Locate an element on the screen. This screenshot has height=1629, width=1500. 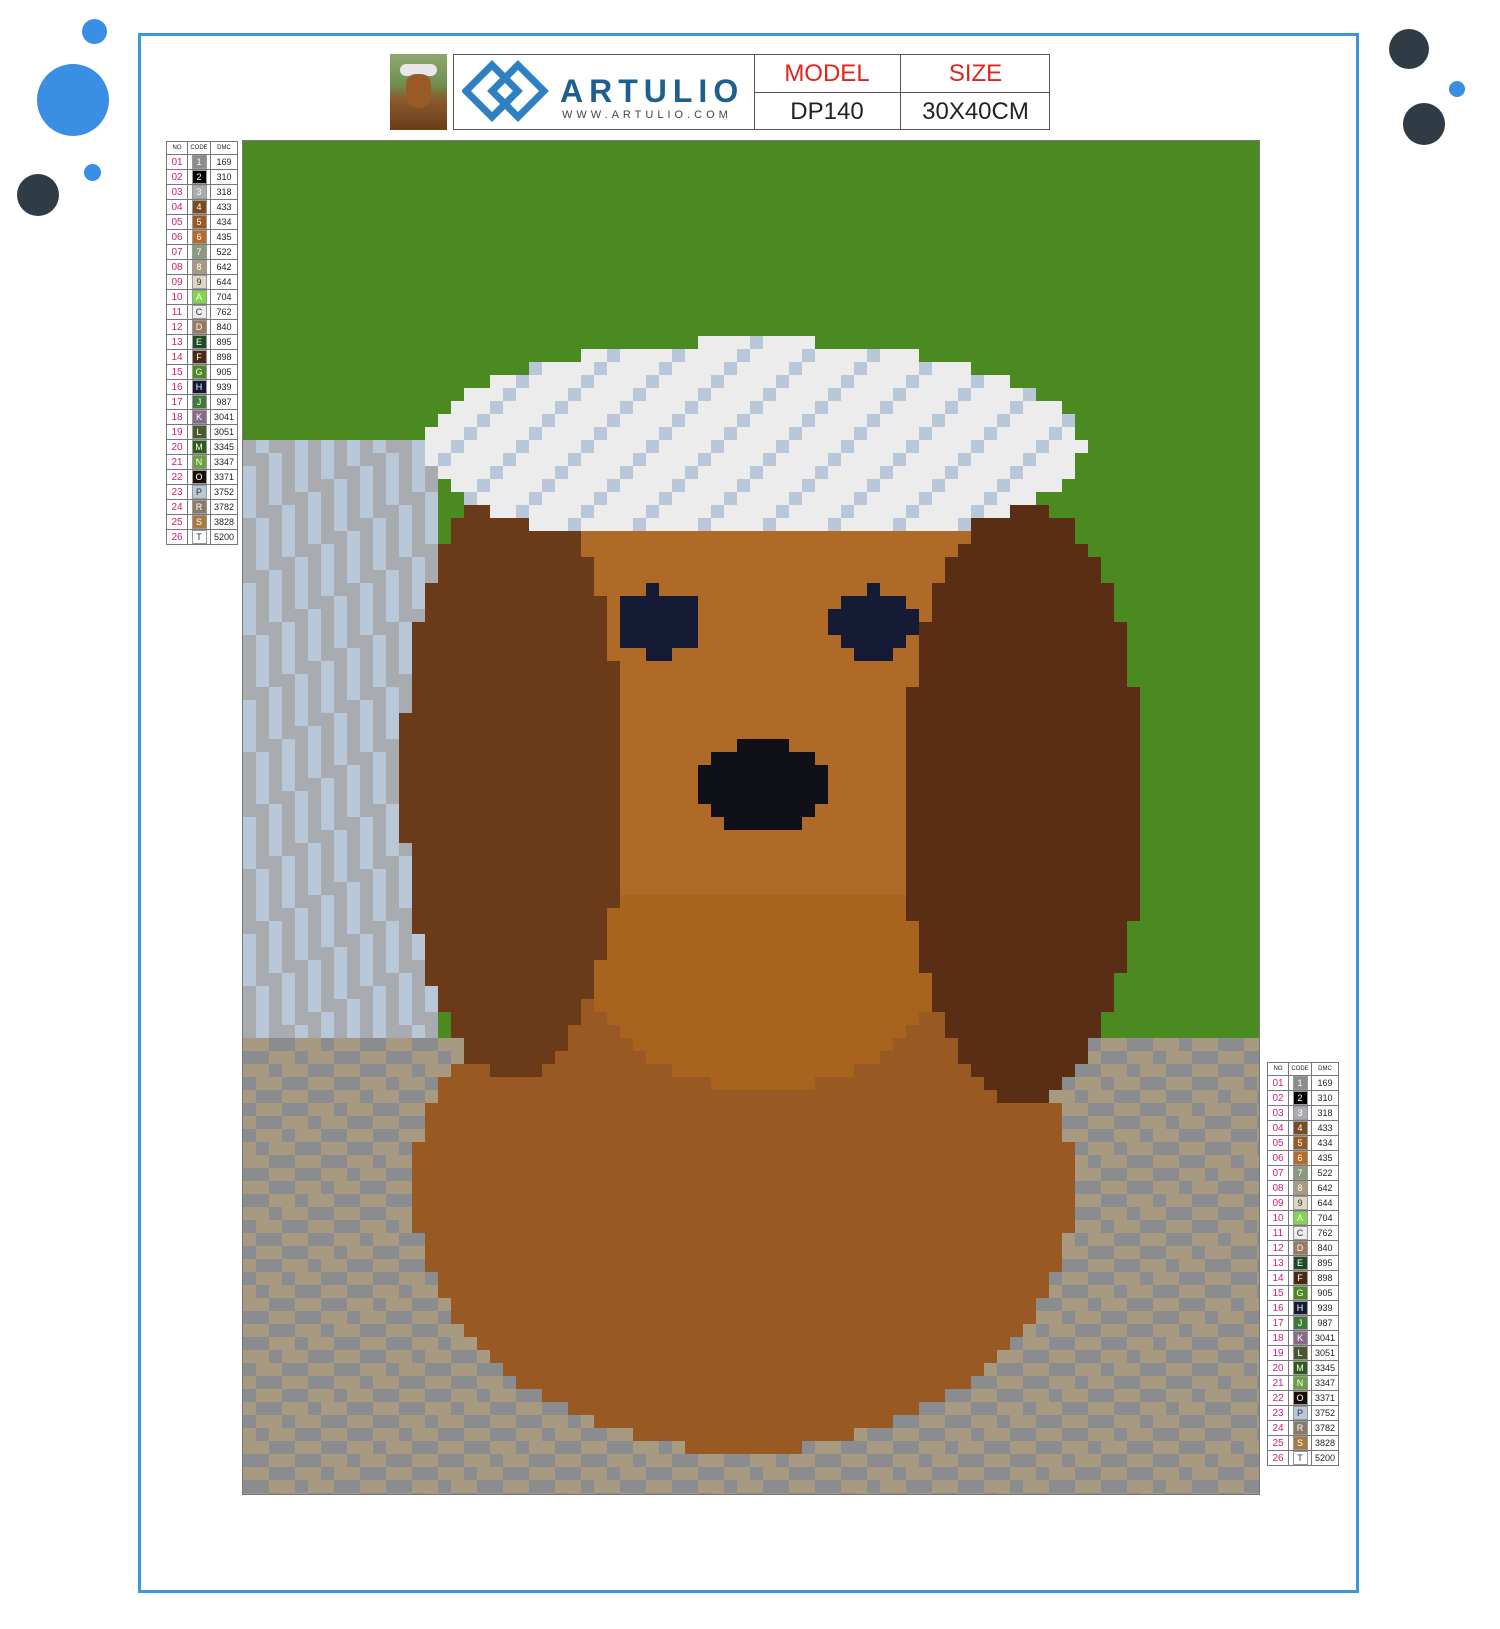
dog-photo-thumbnail is located at coordinates (418, 92).